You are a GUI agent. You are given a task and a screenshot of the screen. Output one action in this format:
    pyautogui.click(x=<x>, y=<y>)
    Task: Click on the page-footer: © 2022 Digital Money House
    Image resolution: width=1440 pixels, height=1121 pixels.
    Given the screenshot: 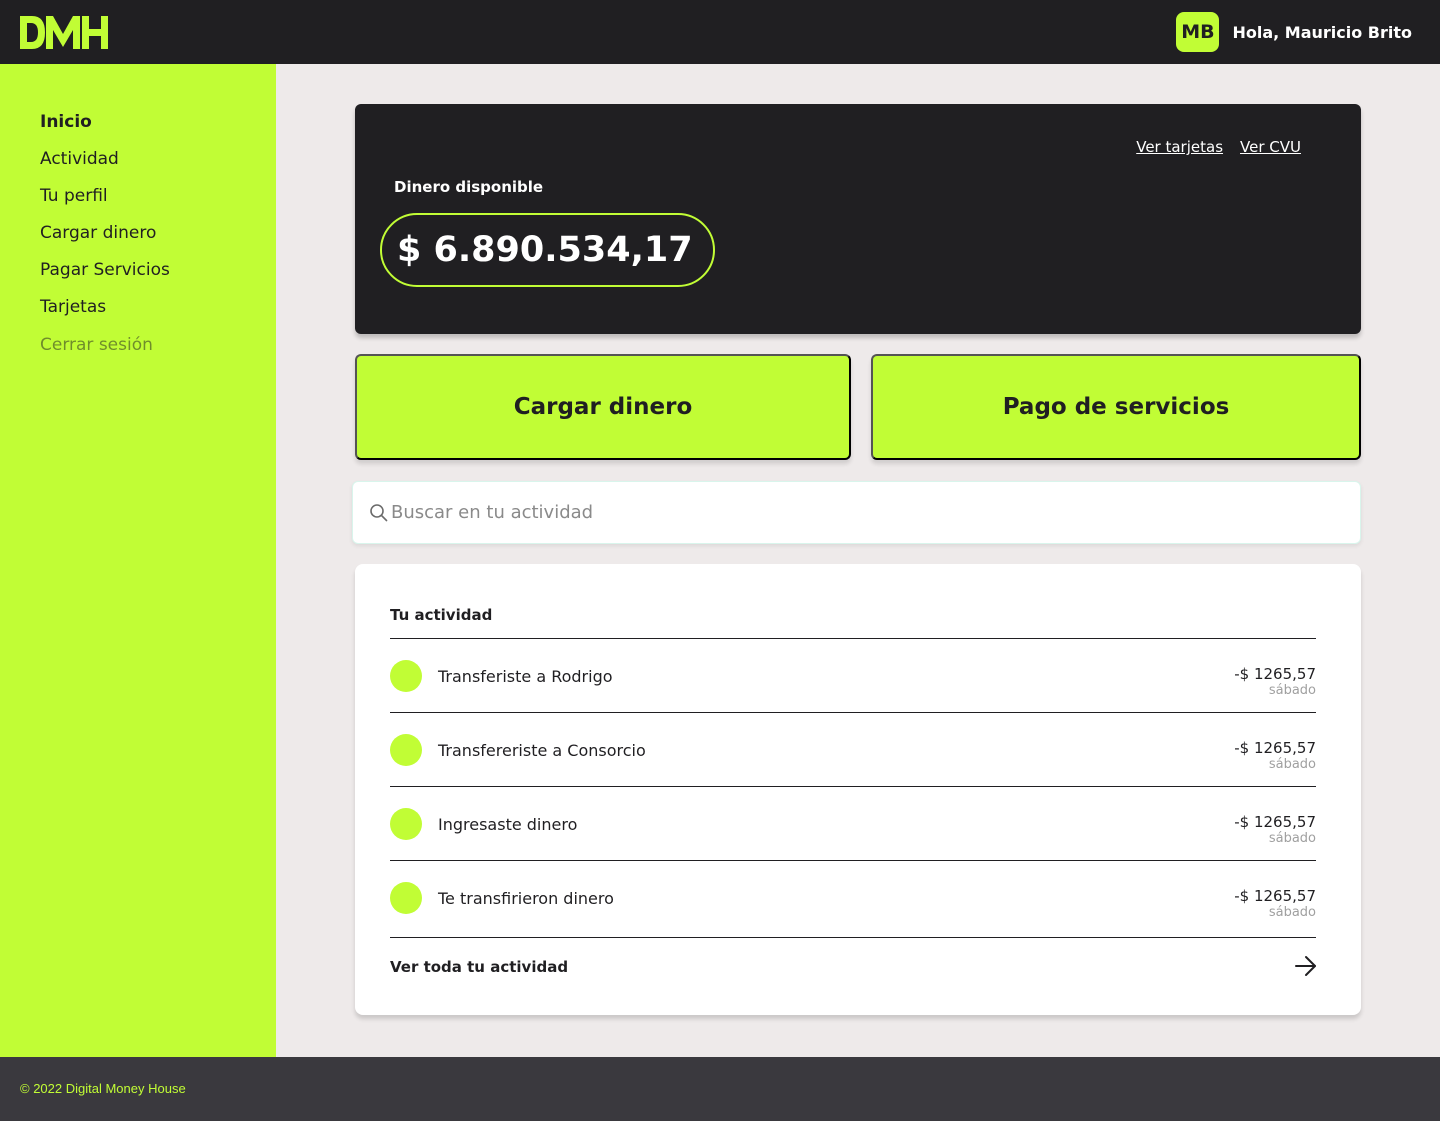 What is the action you would take?
    pyautogui.click(x=720, y=1089)
    